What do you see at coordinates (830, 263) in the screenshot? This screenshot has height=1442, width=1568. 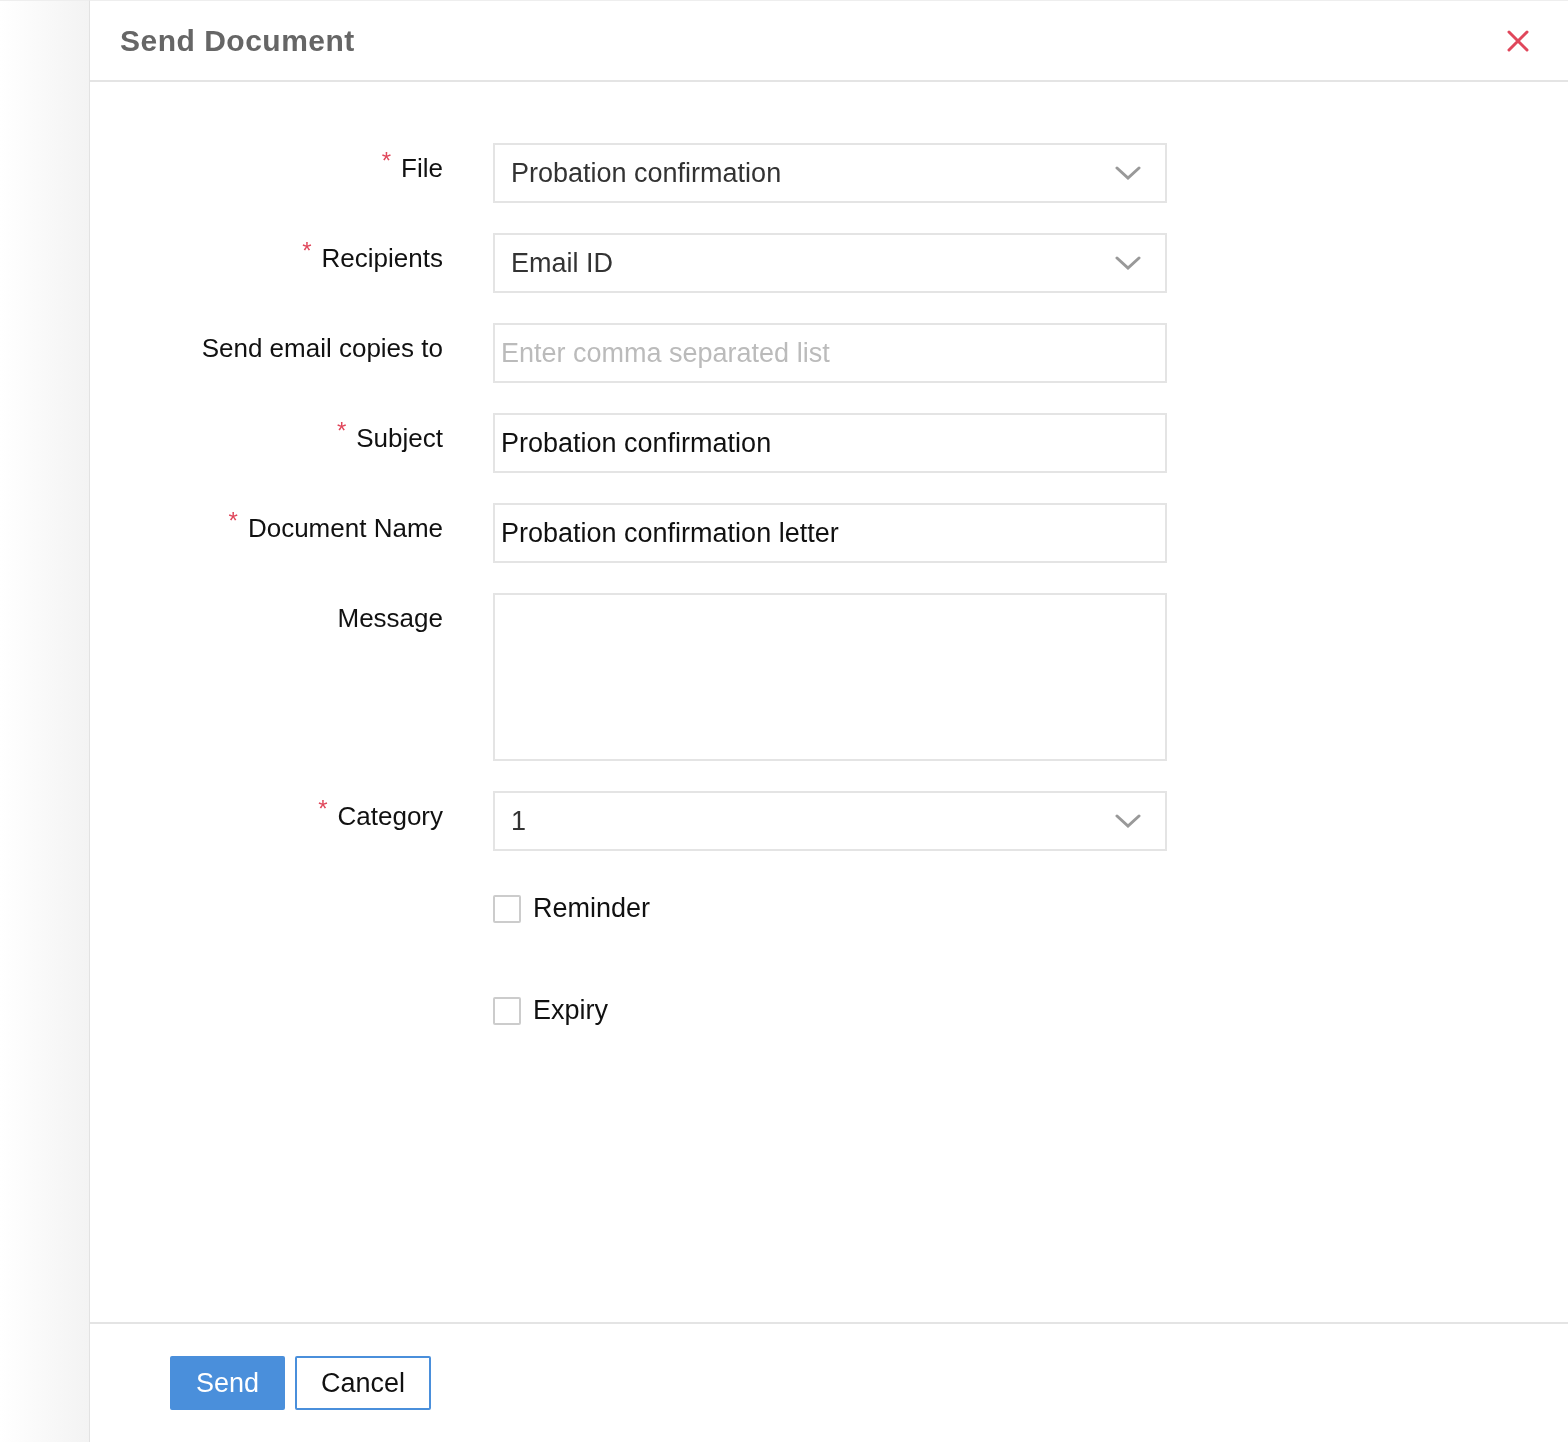 I see `dropdown: Email ID` at bounding box center [830, 263].